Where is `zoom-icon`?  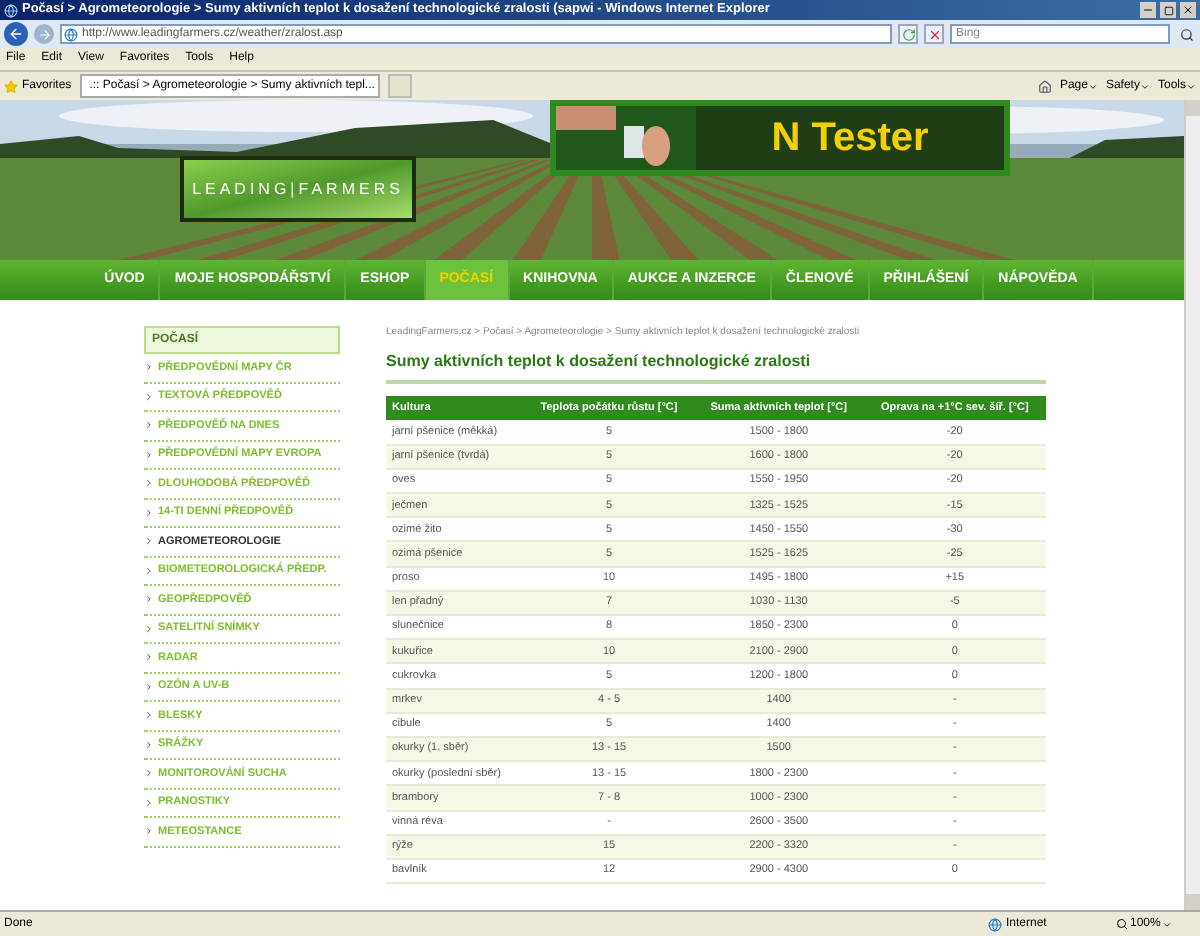
zoom-icon is located at coordinates (1122, 924).